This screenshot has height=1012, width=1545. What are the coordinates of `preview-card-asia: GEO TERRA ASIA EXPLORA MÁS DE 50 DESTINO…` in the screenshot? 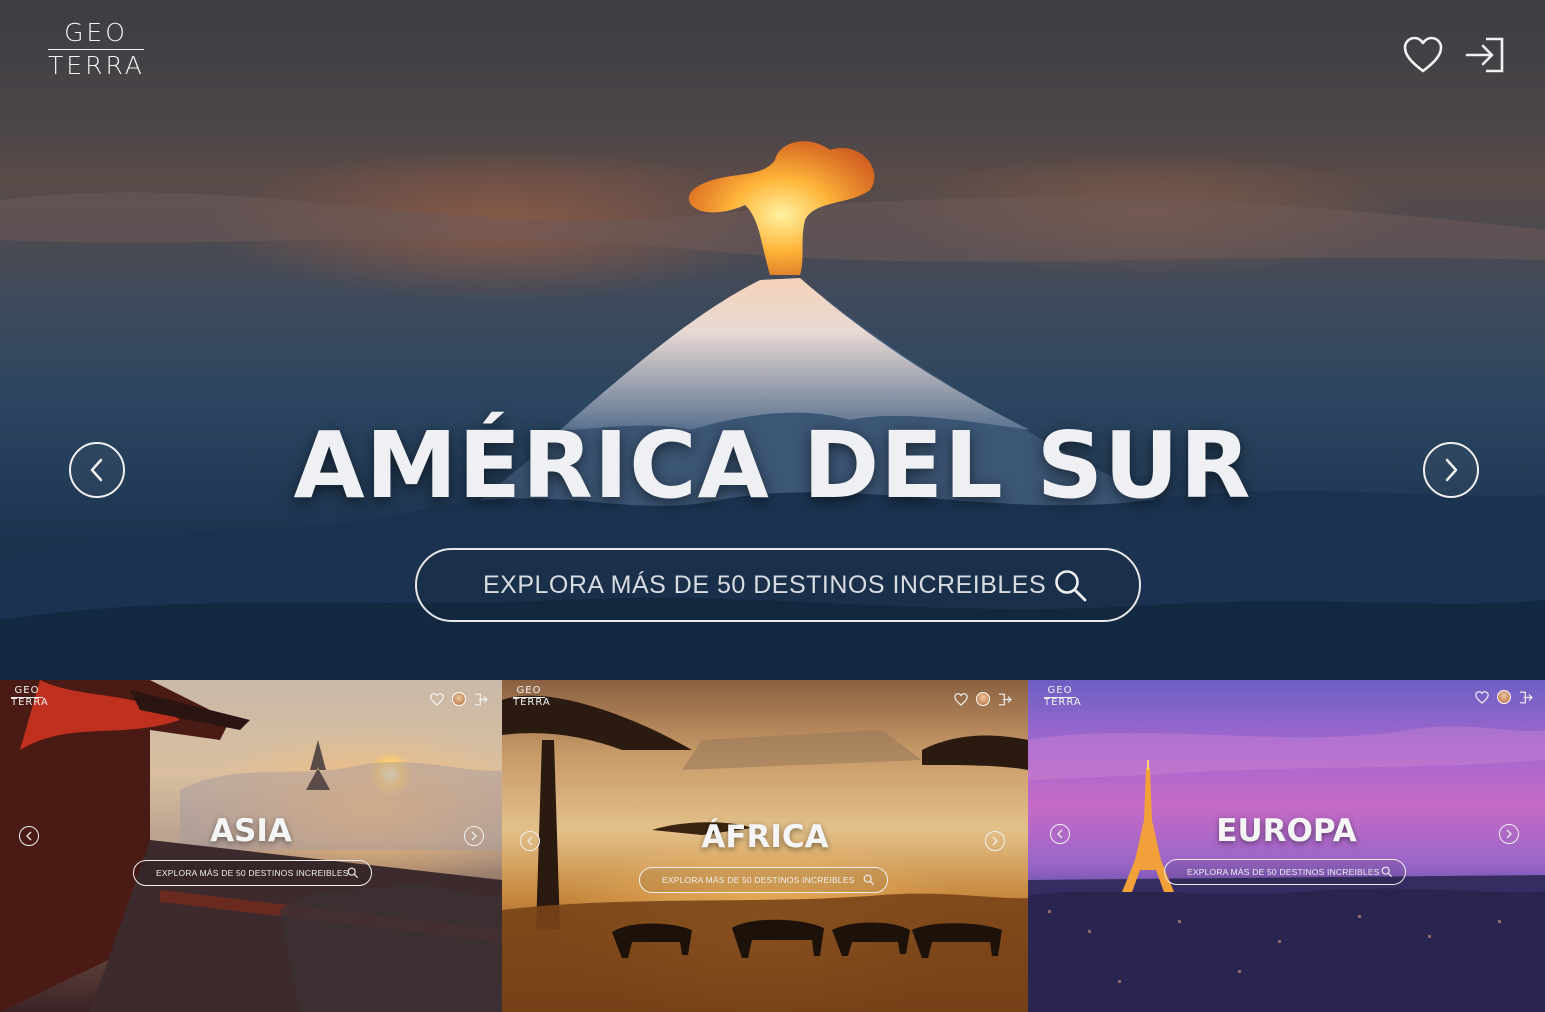 It's located at (251, 846).